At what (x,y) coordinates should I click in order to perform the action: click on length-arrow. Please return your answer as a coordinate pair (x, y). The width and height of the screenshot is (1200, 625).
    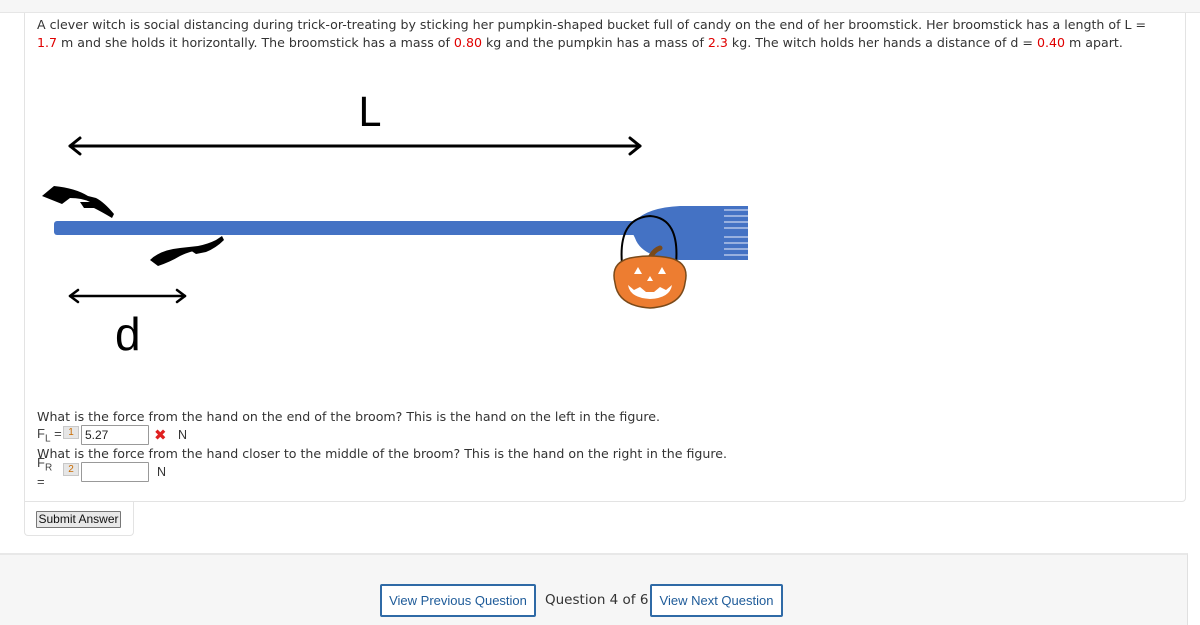
    Looking at the image, I should click on (355, 146).